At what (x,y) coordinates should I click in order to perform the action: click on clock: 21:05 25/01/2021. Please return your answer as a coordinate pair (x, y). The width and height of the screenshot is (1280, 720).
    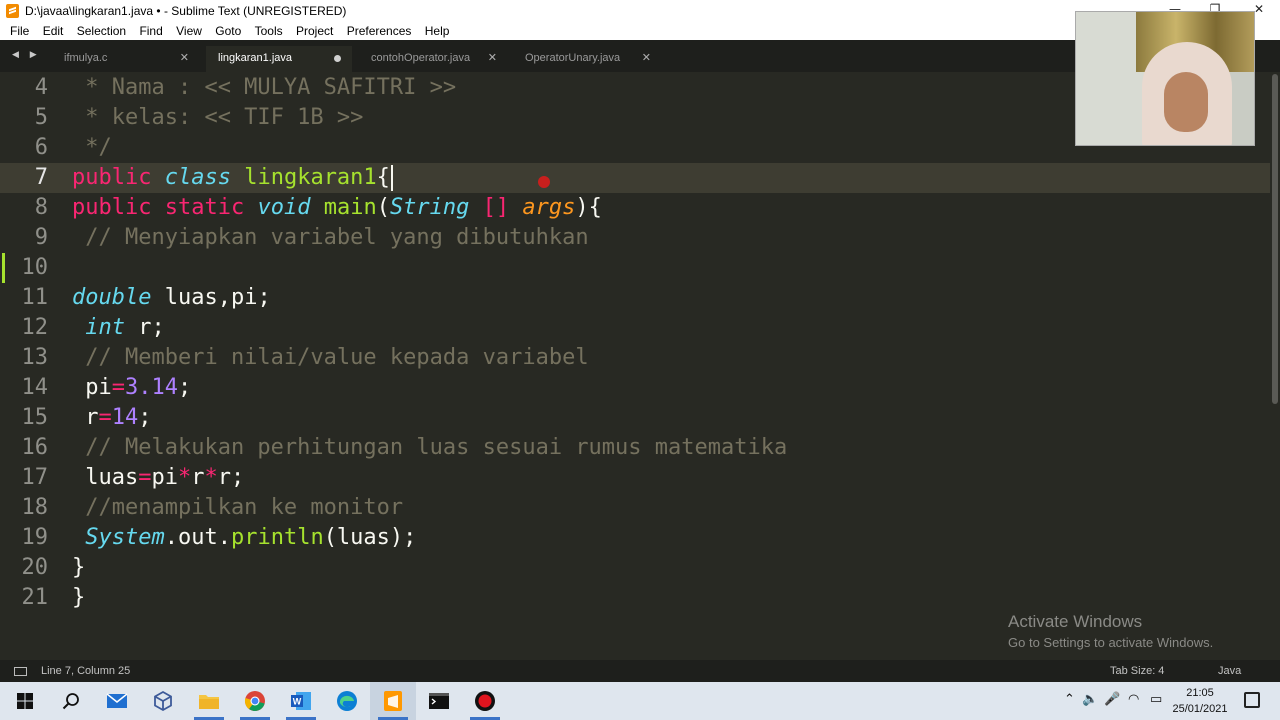
    Looking at the image, I should click on (1200, 701).